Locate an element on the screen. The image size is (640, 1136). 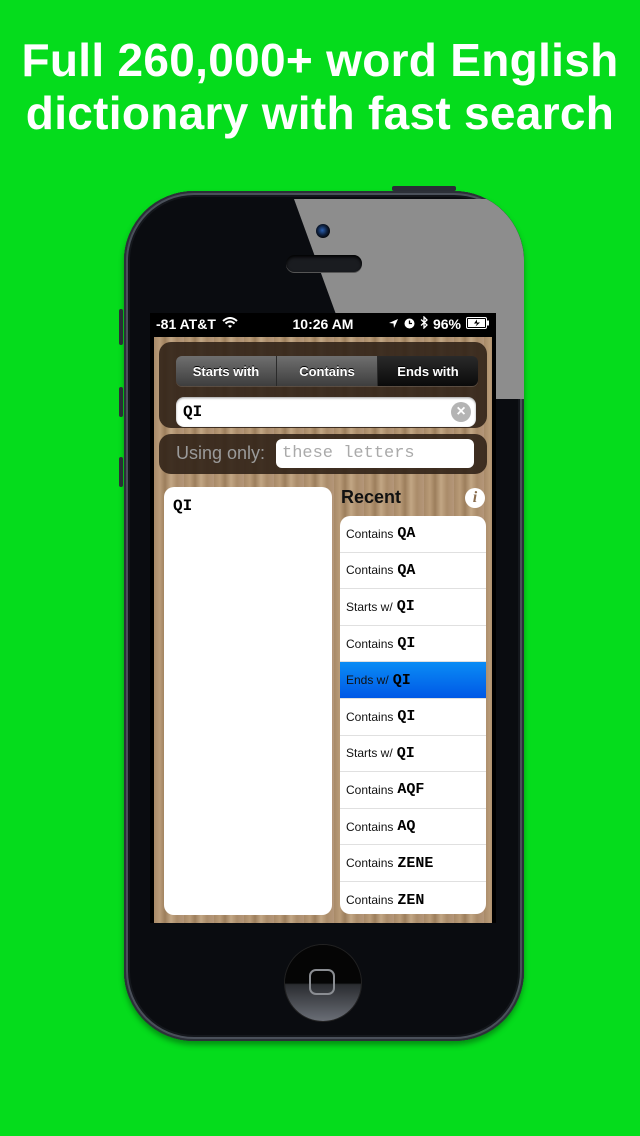
recent-item: Contains AQ is located at coordinates (413, 827).